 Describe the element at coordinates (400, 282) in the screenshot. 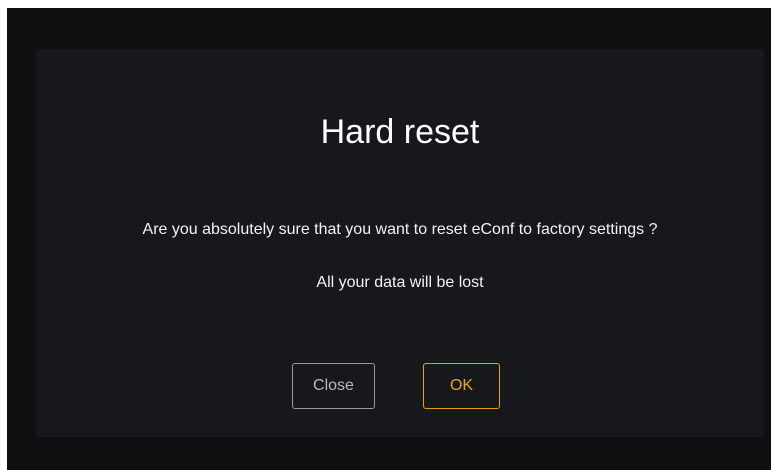

I see `data-loss-warning: All your data will be lost` at that location.